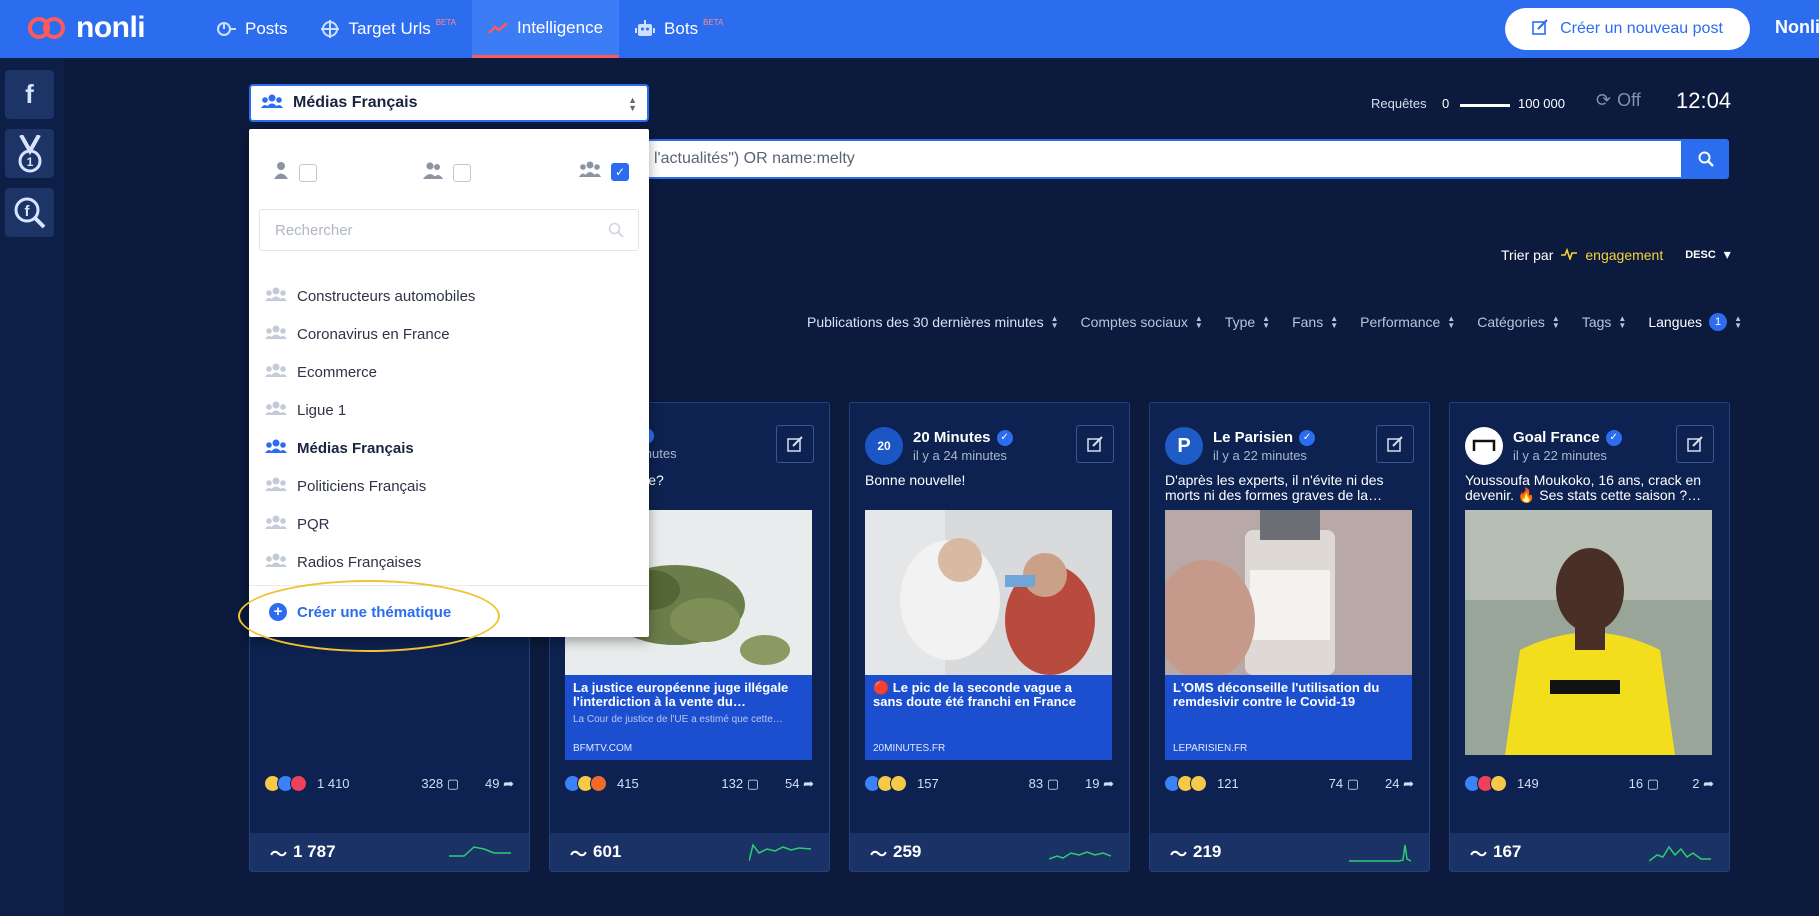 This screenshot has height=916, width=1819. What do you see at coordinates (1400, 322) in the screenshot?
I see `filter-label: Performance` at bounding box center [1400, 322].